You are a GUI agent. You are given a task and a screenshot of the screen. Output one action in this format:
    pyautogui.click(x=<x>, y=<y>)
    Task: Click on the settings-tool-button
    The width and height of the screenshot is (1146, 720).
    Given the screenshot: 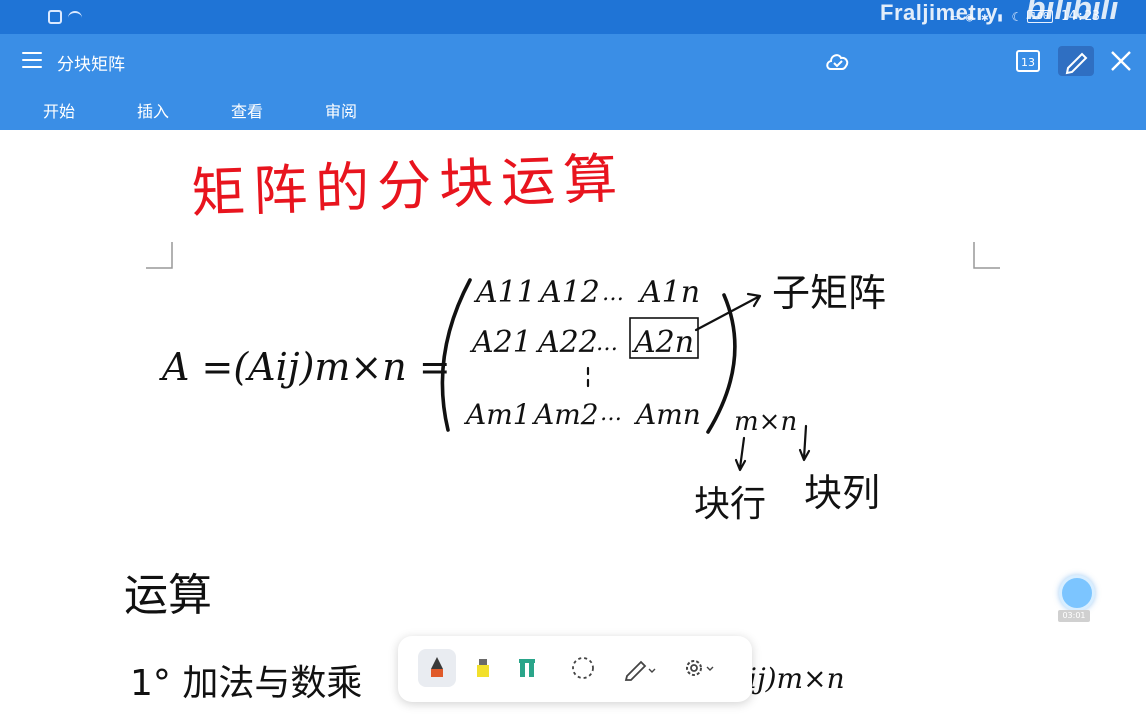 What is the action you would take?
    pyautogui.click(x=699, y=668)
    